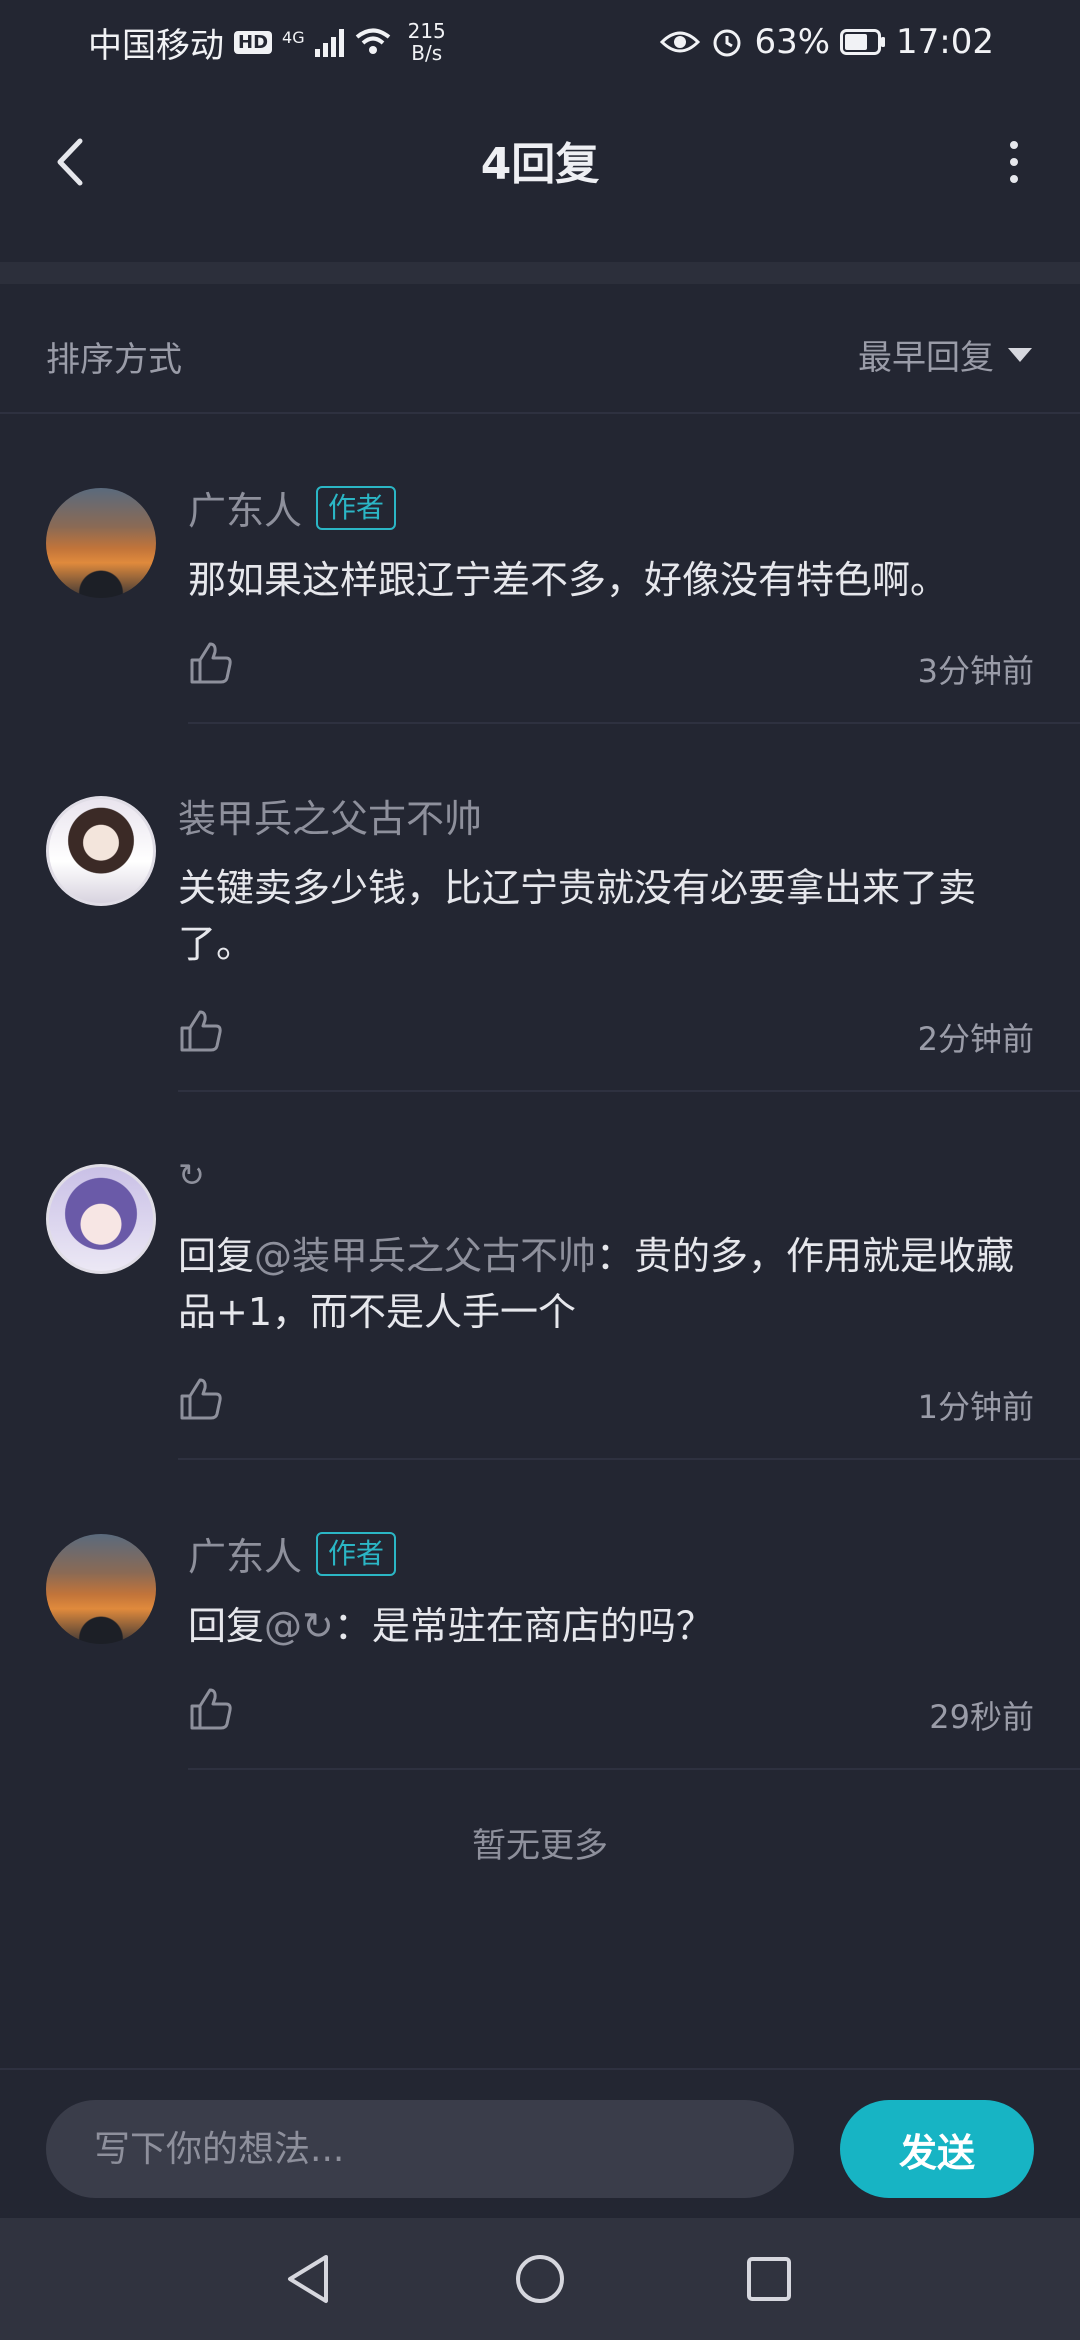 This screenshot has width=1080, height=2340. I want to click on sort-dropdown: 最早回复, so click(945, 354).